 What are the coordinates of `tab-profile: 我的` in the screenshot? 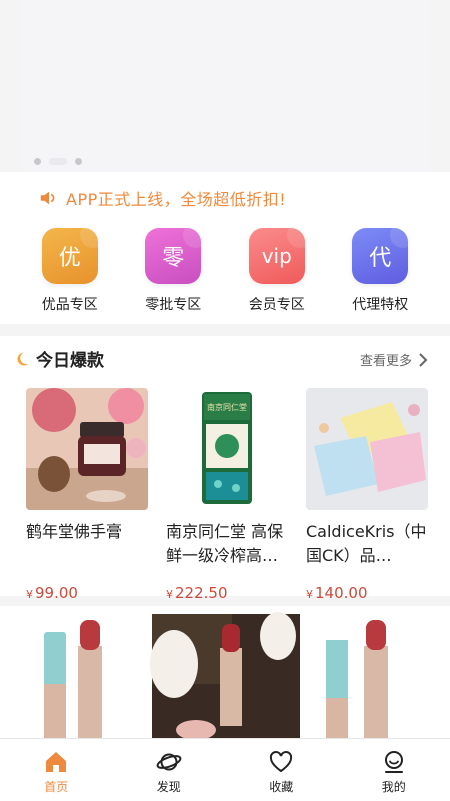 It's located at (394, 770).